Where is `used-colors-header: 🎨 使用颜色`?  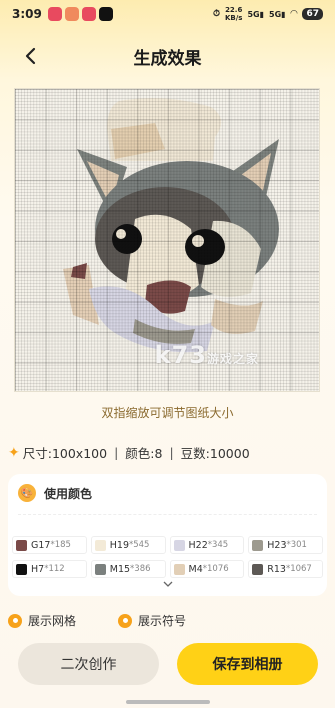
used-colors-header: 🎨 使用颜色 is located at coordinates (167, 488).